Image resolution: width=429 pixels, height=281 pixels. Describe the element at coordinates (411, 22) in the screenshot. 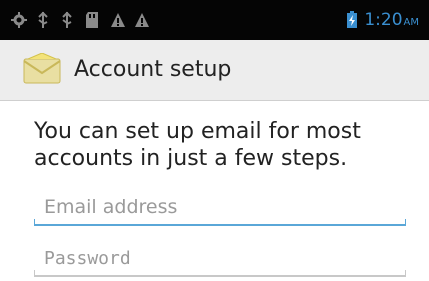

I see `status-time-suffix: AM` at that location.